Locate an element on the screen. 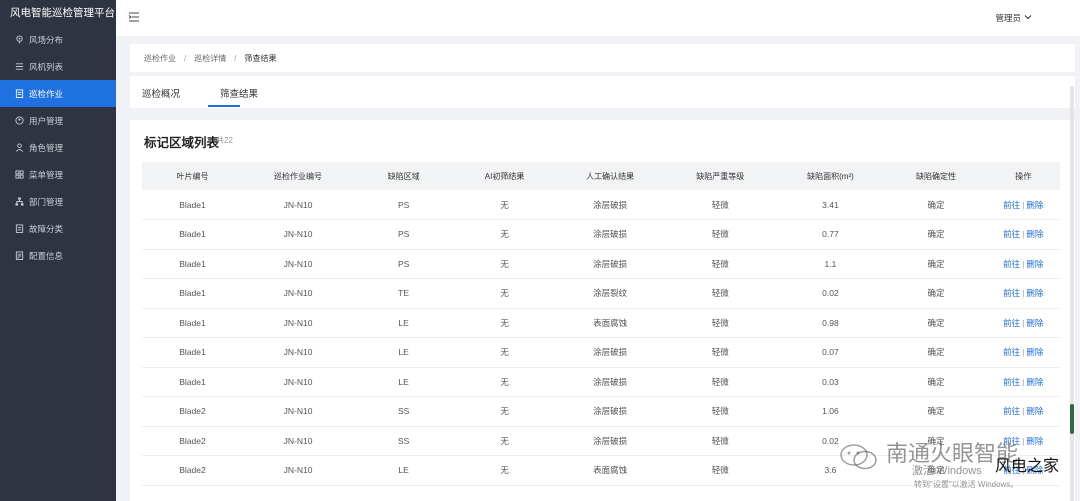  column-header: 缺陷区域 is located at coordinates (403, 176).